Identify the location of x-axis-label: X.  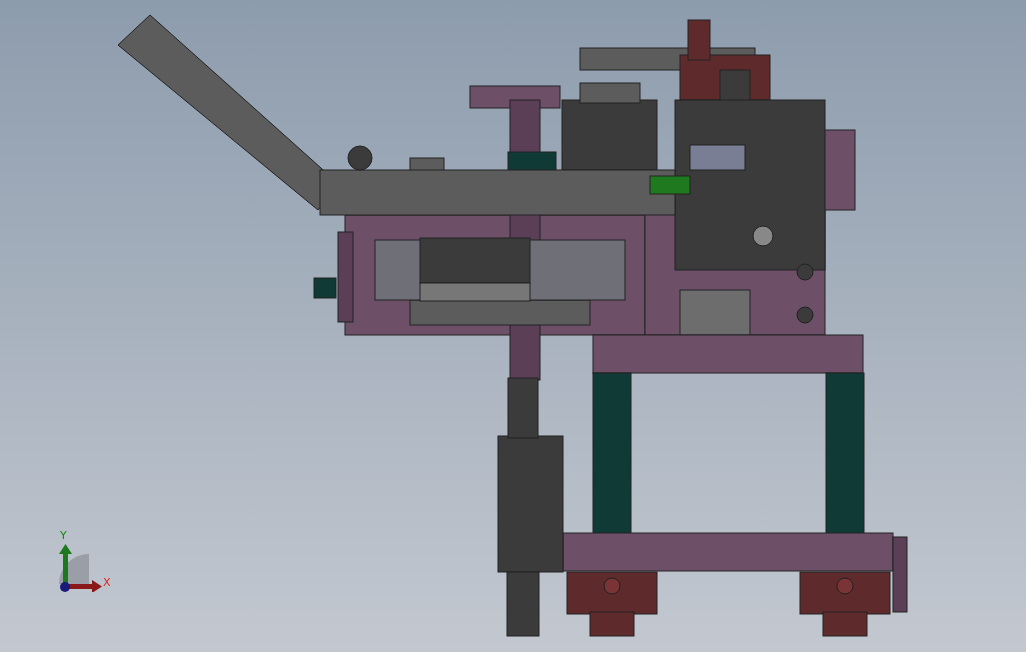
(107, 583).